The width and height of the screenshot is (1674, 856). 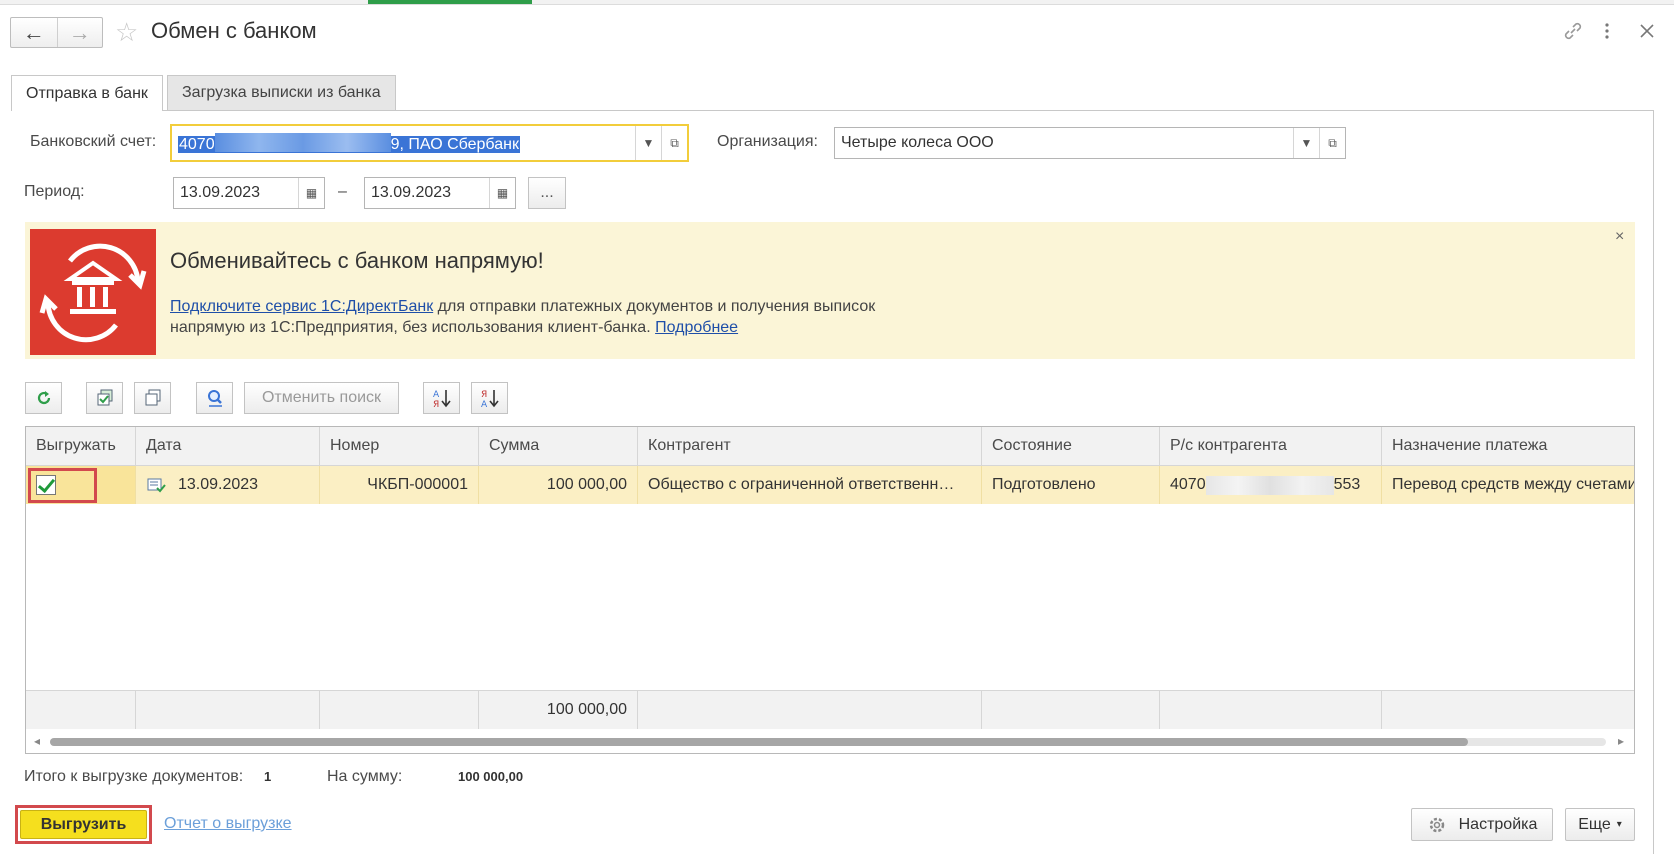 I want to click on column-header-sum: Сумма, so click(x=558, y=446).